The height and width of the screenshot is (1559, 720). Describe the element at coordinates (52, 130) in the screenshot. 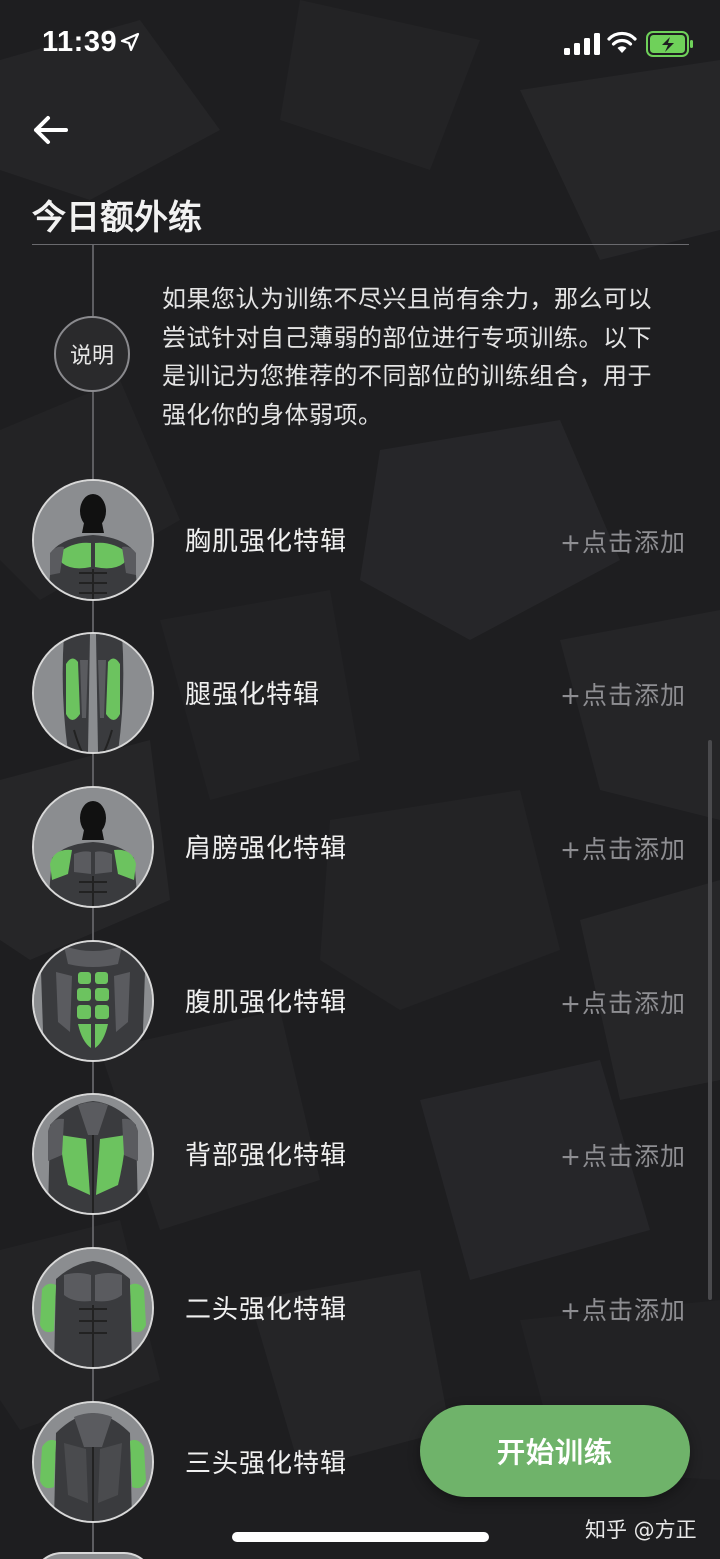

I see `back-arrow-icon` at that location.